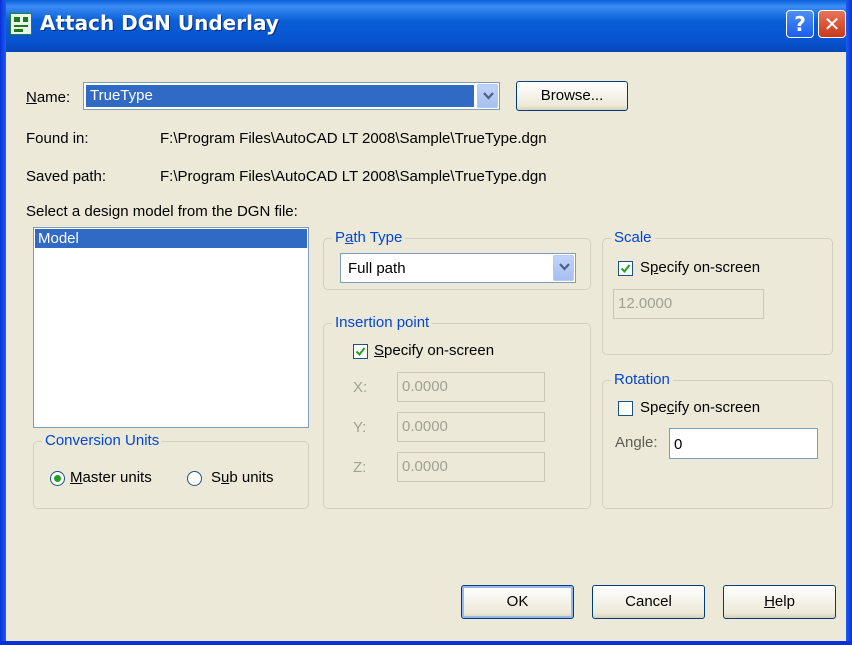 Image resolution: width=852 pixels, height=645 pixels. What do you see at coordinates (648, 602) in the screenshot?
I see `cancel-button: Cancel` at bounding box center [648, 602].